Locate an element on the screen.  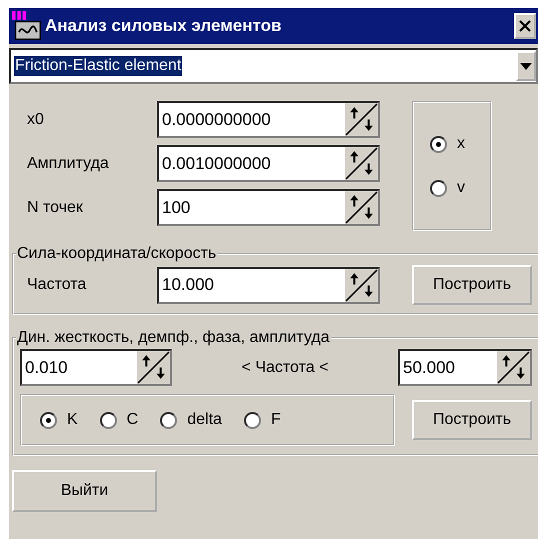
dropdown-button is located at coordinates (526, 66).